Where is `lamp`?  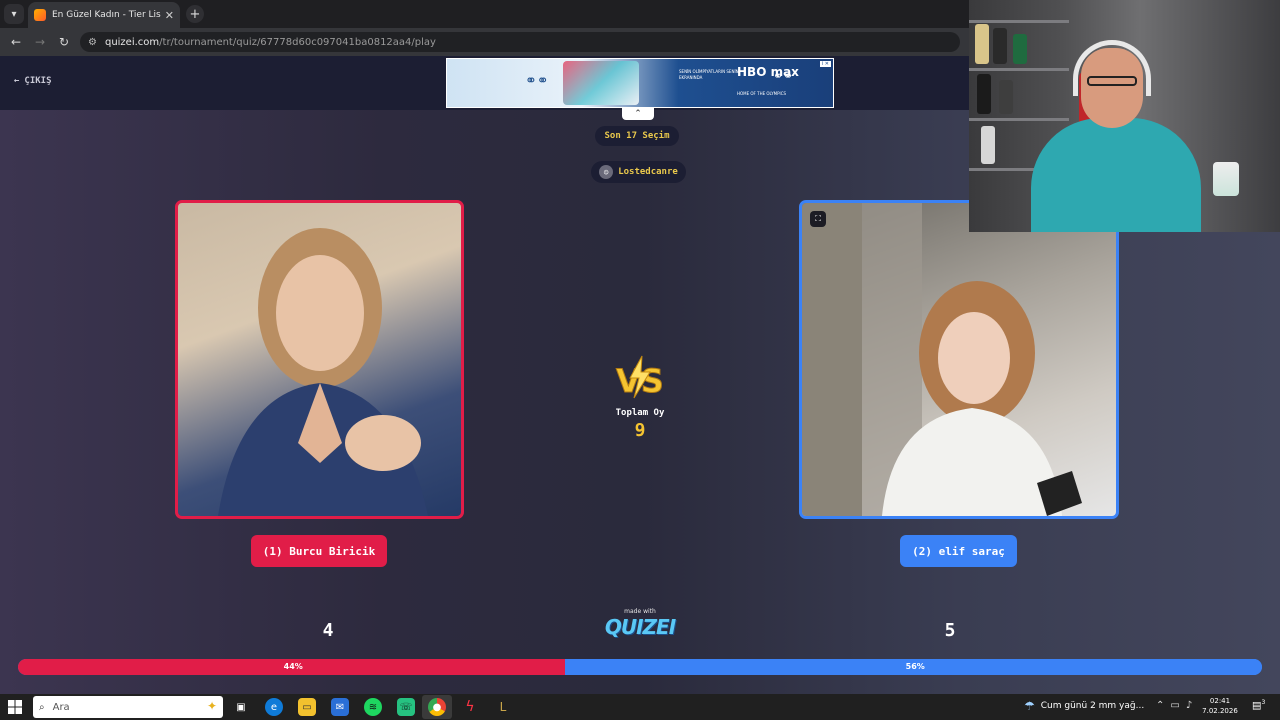
lamp is located at coordinates (1226, 179).